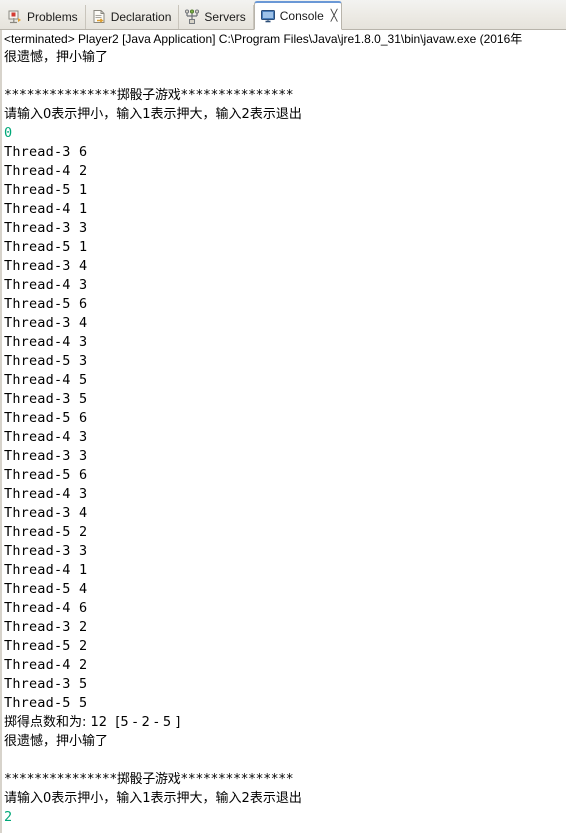 This screenshot has width=566, height=833. What do you see at coordinates (141, 17) in the screenshot?
I see `tab-declaration-label: Declaration` at bounding box center [141, 17].